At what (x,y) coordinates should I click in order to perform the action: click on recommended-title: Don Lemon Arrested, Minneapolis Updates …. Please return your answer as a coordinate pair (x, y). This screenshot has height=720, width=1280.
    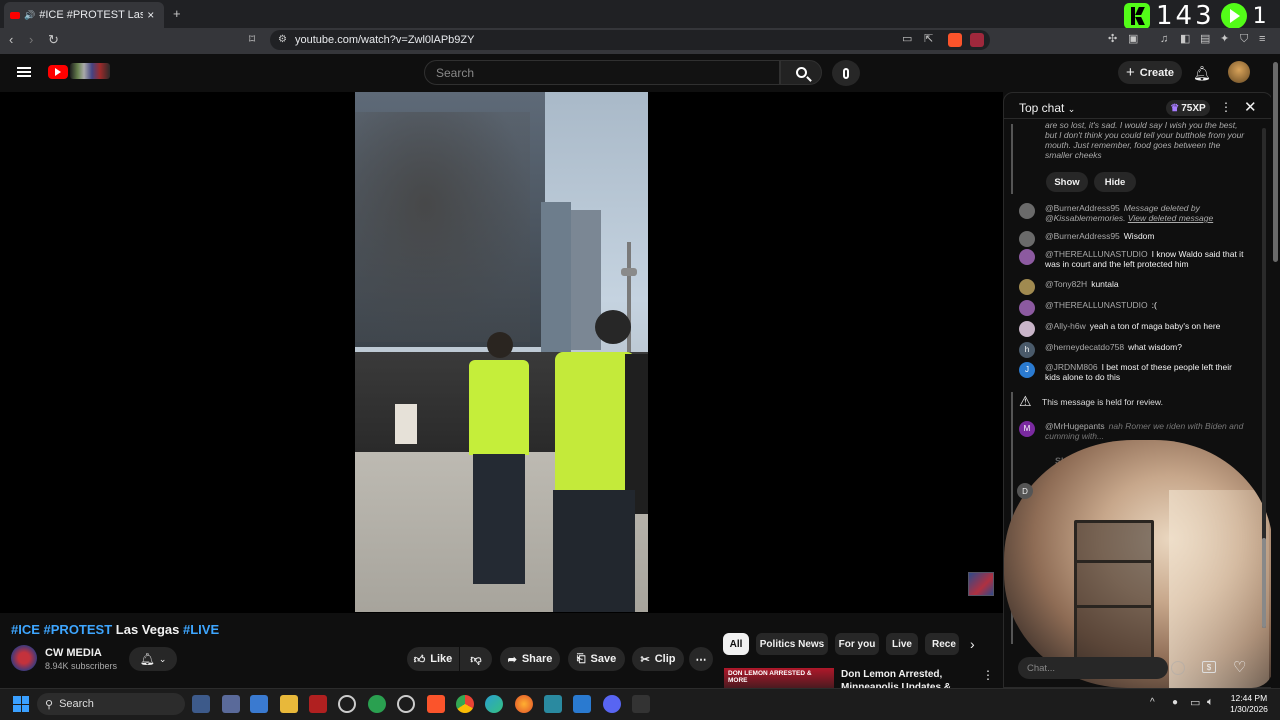
    Looking at the image, I should click on (906, 678).